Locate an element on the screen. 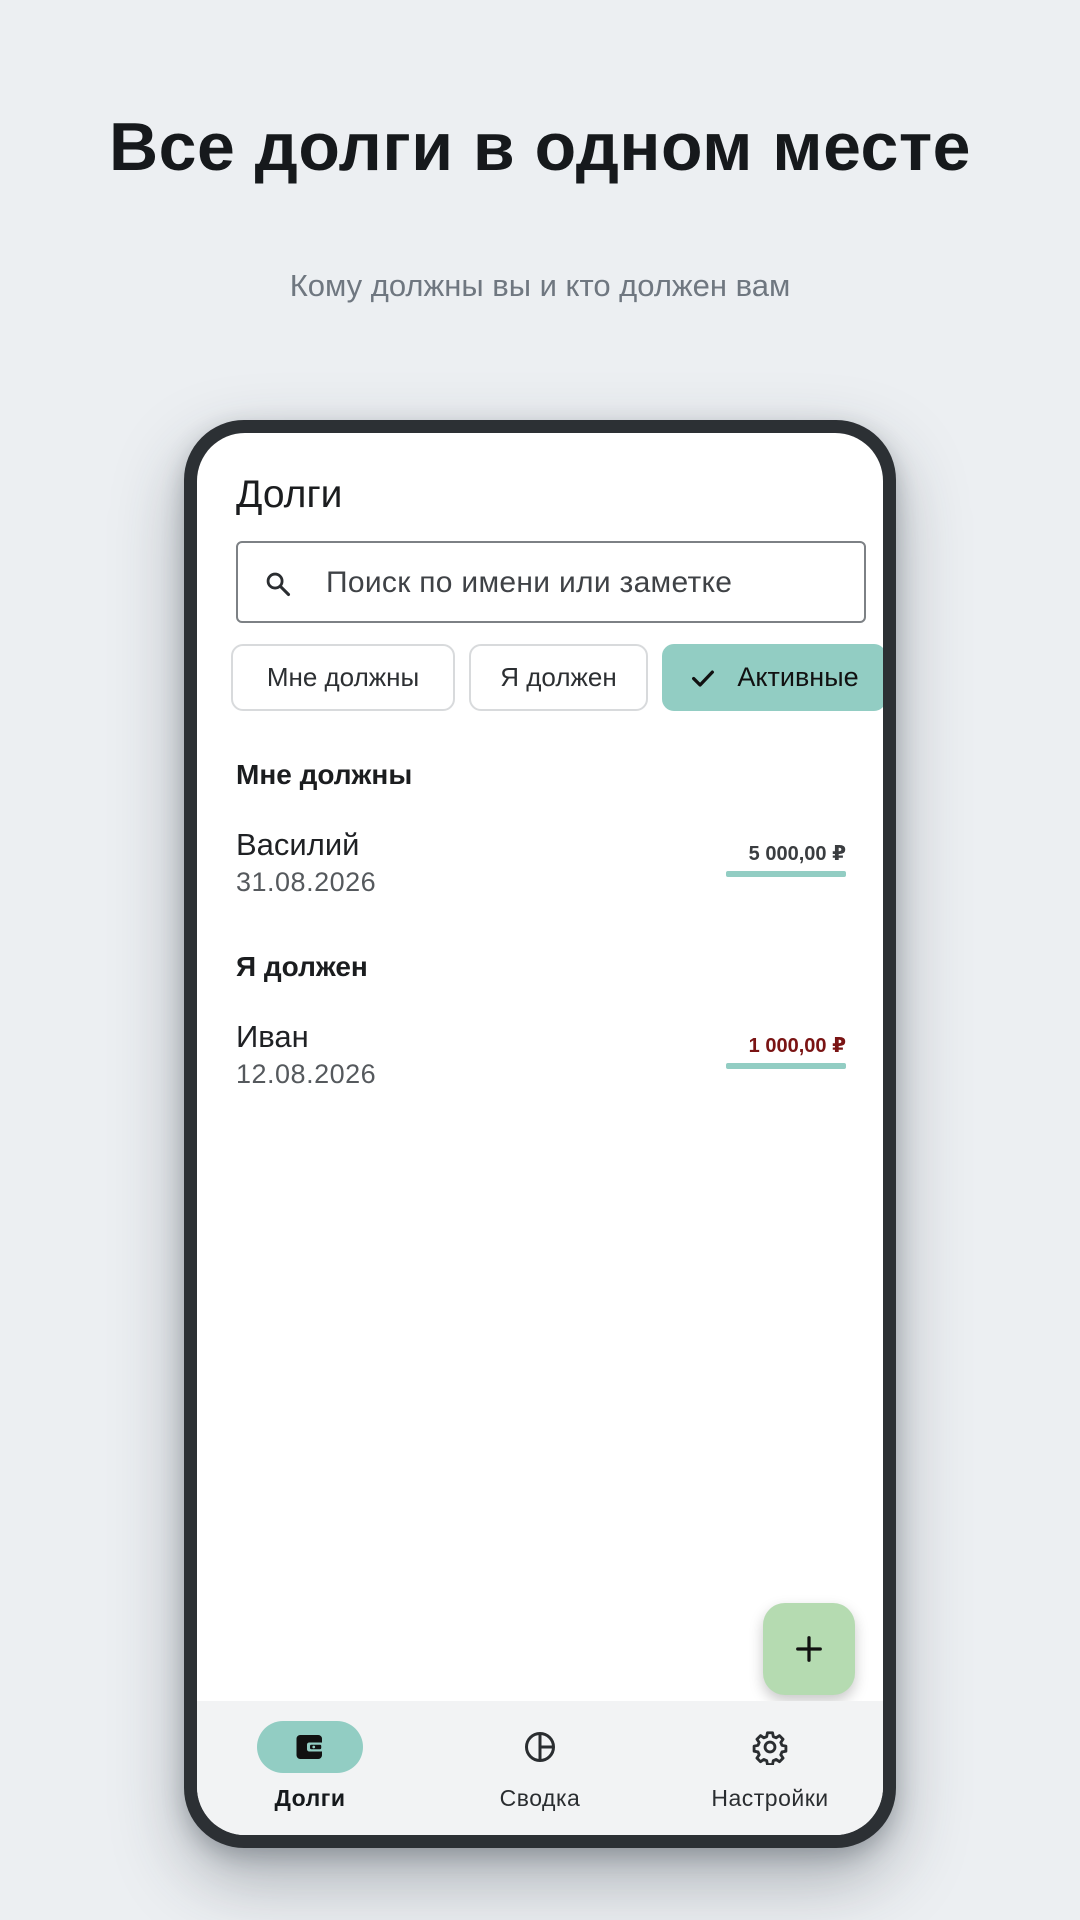 The image size is (1080, 1920). wallet-icon is located at coordinates (310, 1747).